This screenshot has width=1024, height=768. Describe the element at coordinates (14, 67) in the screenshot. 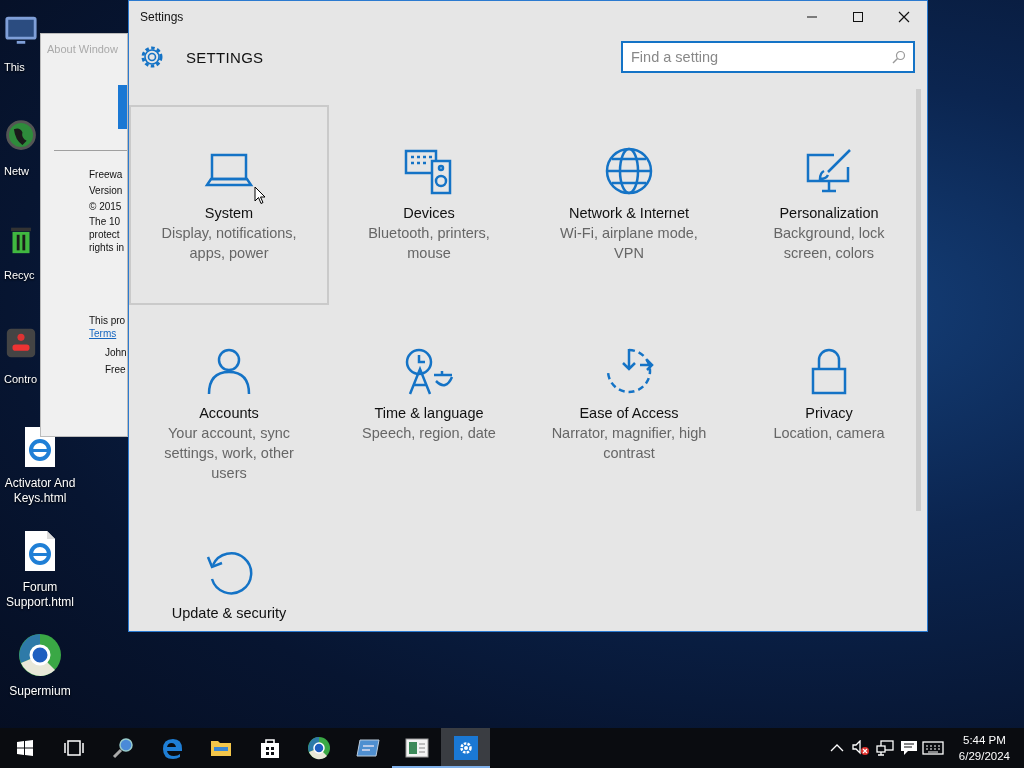

I see `desktop-icon-label: This` at that location.